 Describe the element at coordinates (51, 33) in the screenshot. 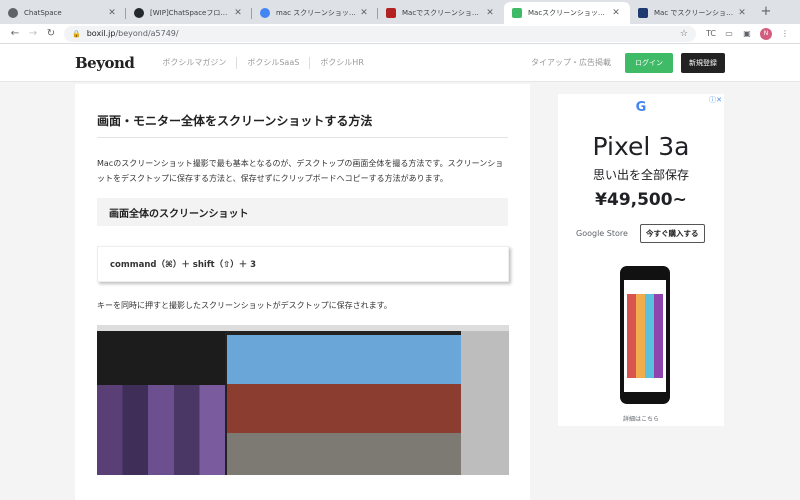

I see `reload-icon: ↻` at that location.